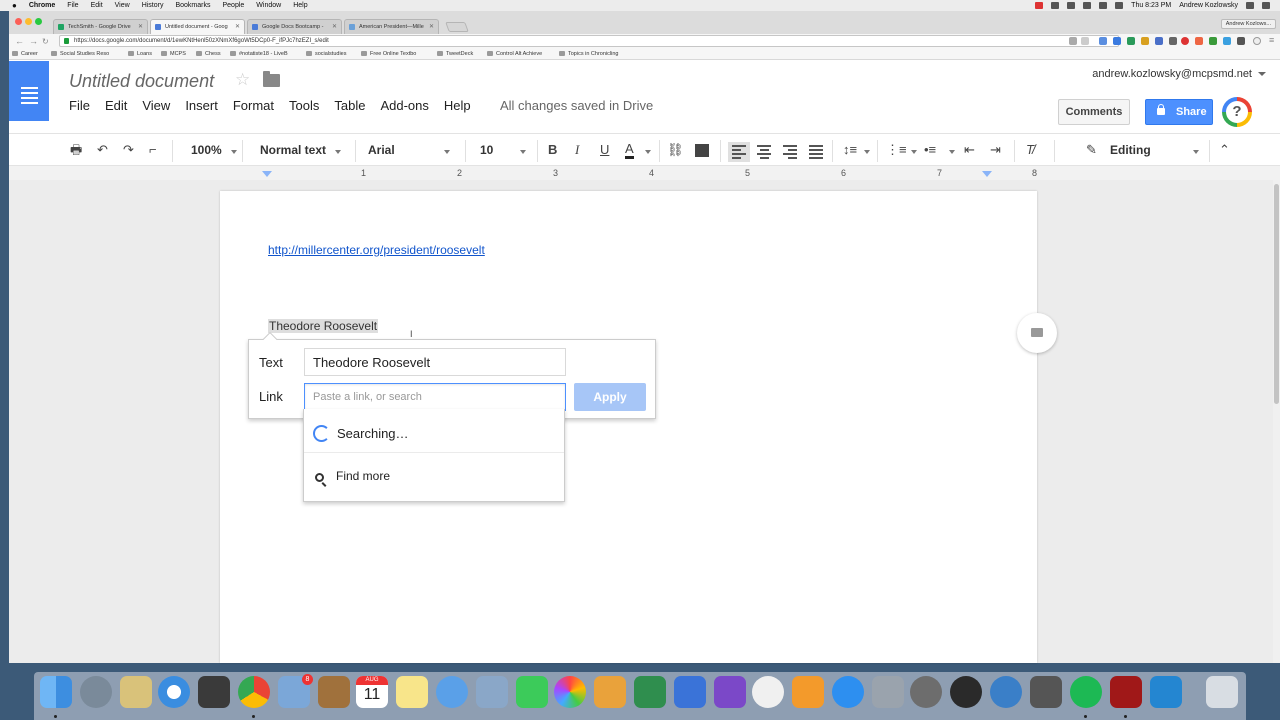 The image size is (1280, 720). What do you see at coordinates (650, 692) in the screenshot?
I see `numbers-icon` at bounding box center [650, 692].